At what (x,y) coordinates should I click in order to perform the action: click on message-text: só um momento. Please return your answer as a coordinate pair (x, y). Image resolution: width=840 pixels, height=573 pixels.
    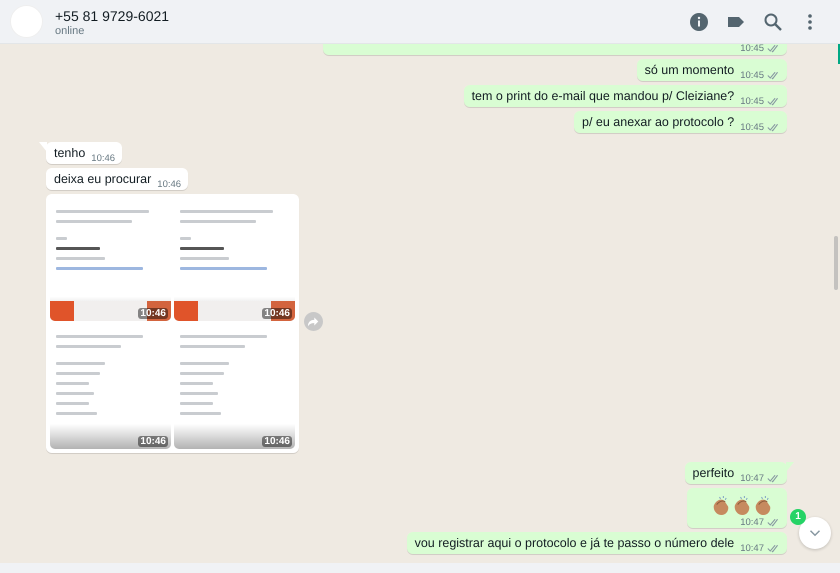
    Looking at the image, I should click on (689, 70).